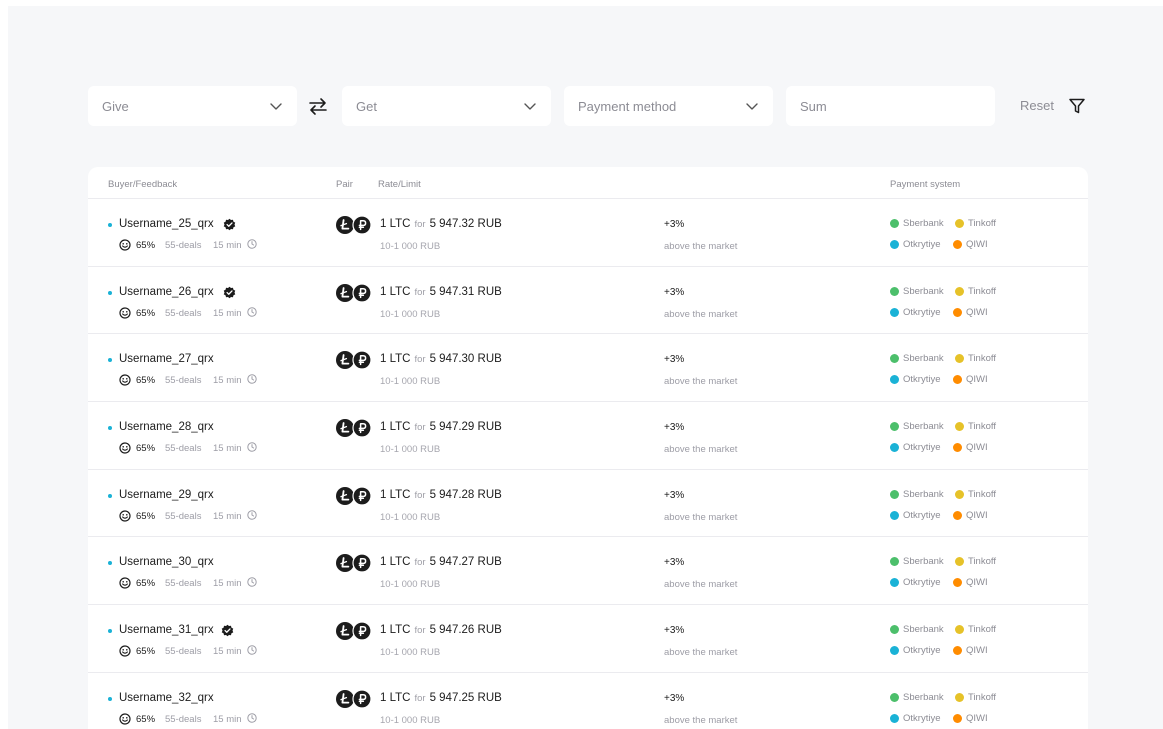 This screenshot has width=1163, height=729. What do you see at coordinates (441, 698) in the screenshot?
I see `rate-value: 1 LTC for 5 947.25 RUB` at bounding box center [441, 698].